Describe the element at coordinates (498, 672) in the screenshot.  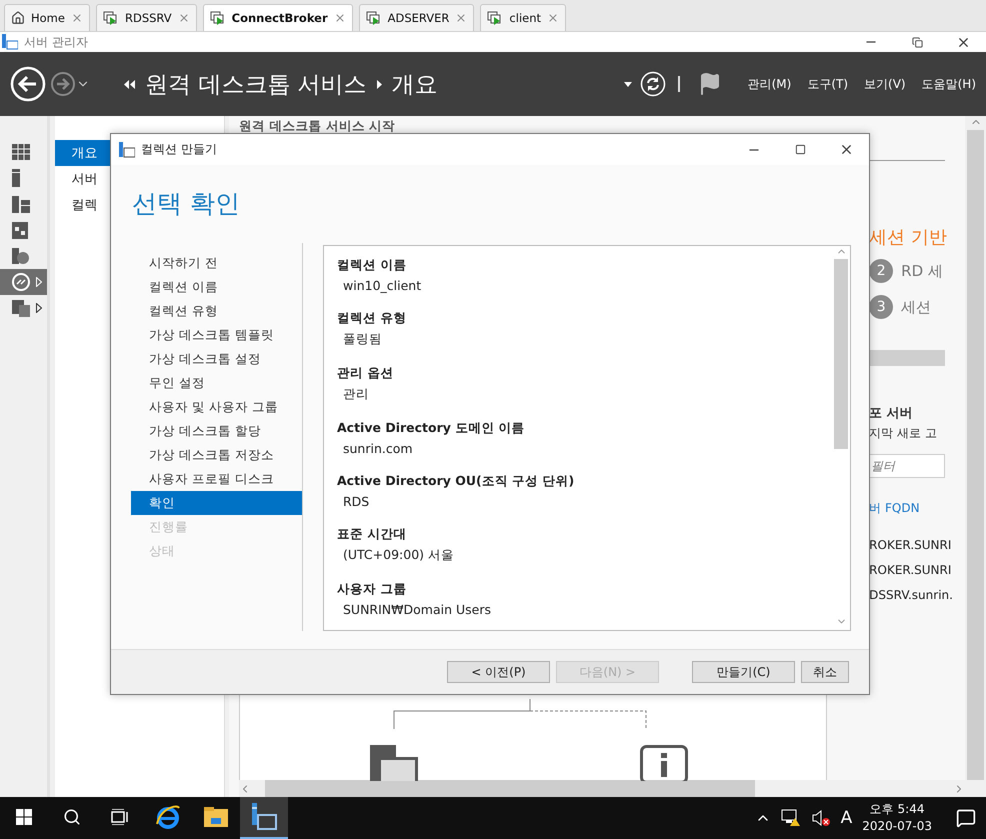
I see `dialog-button: < 이전(P)` at that location.